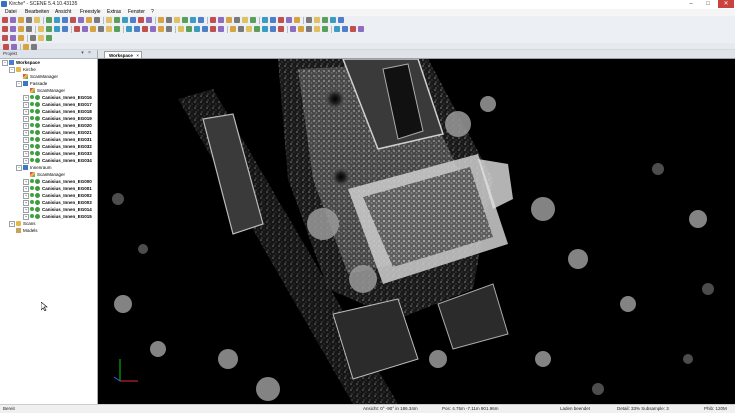 The width and height of the screenshot is (735, 413). I want to click on minimize-button: –, so click(691, 4).